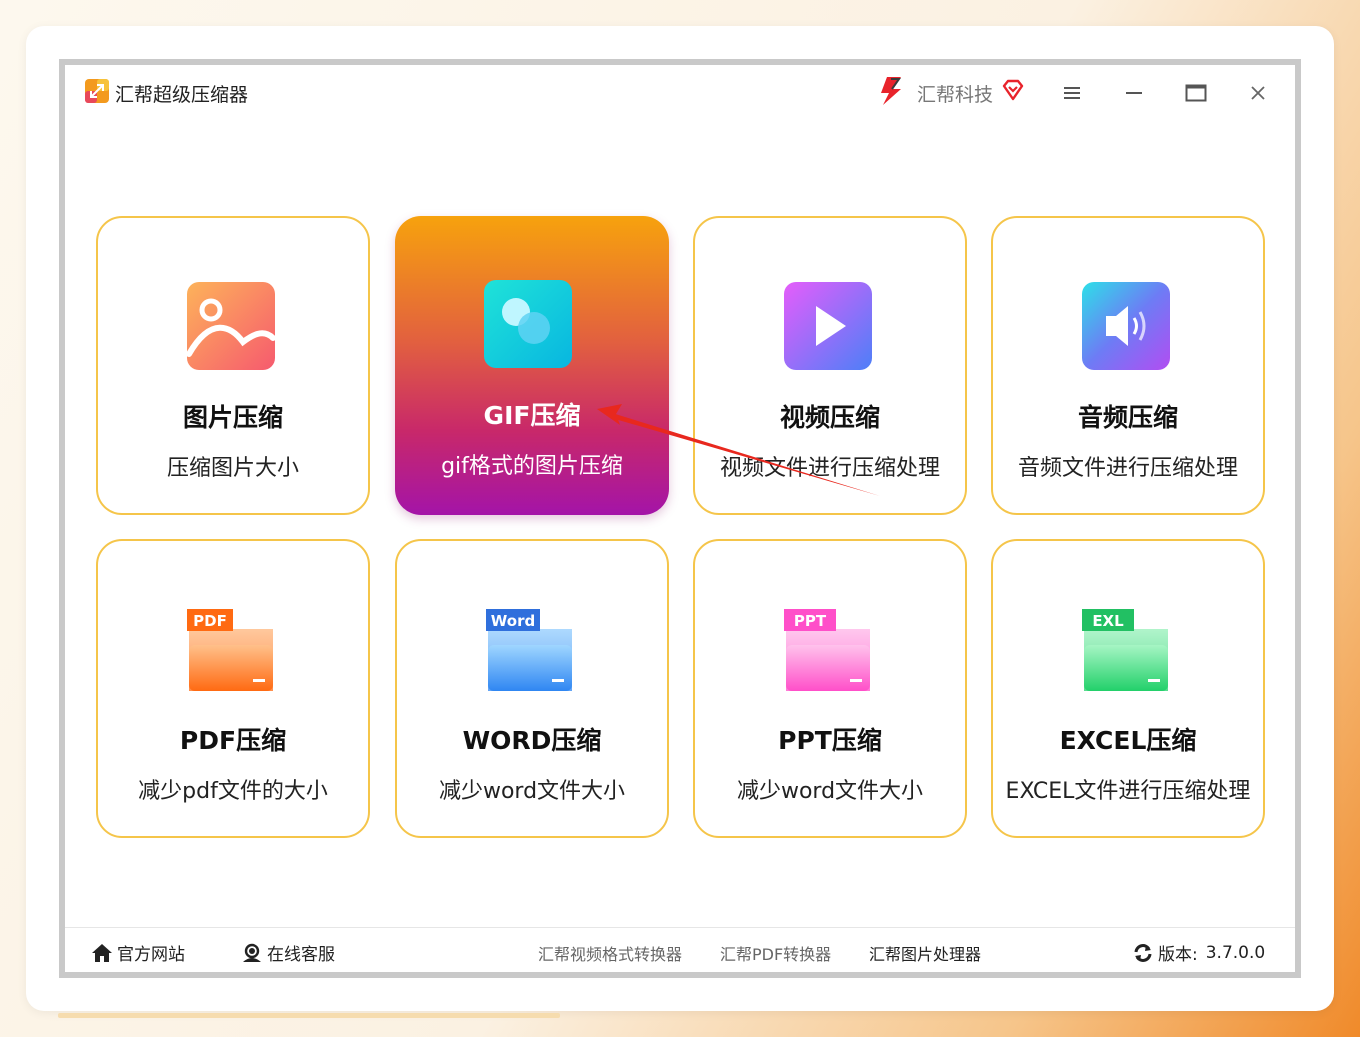 The width and height of the screenshot is (1360, 1037). I want to click on pdf-folder-icon: PDF, so click(230, 650).